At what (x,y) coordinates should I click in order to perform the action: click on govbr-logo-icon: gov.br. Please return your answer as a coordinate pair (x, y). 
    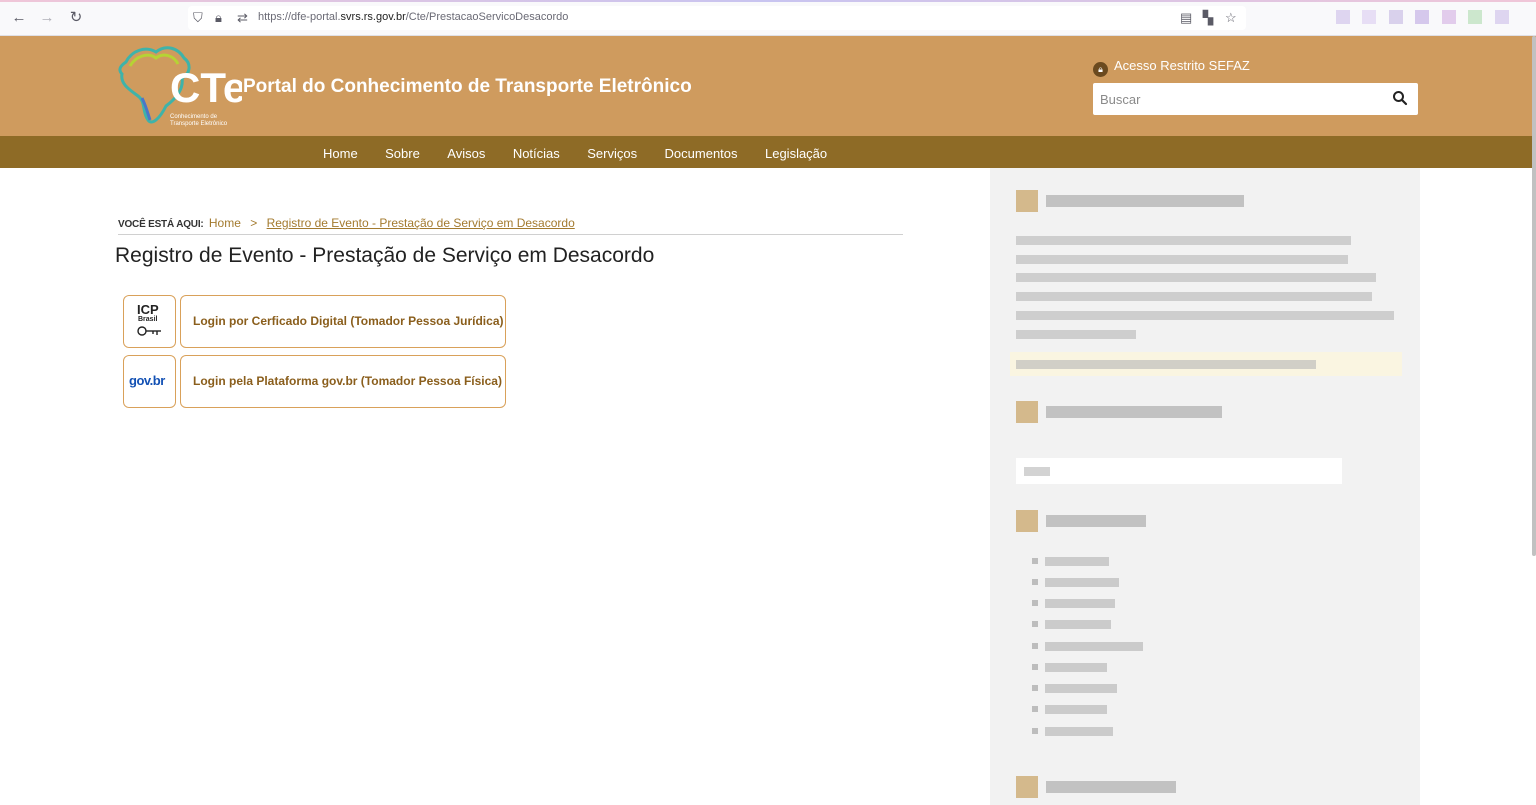
    Looking at the image, I should click on (149, 381).